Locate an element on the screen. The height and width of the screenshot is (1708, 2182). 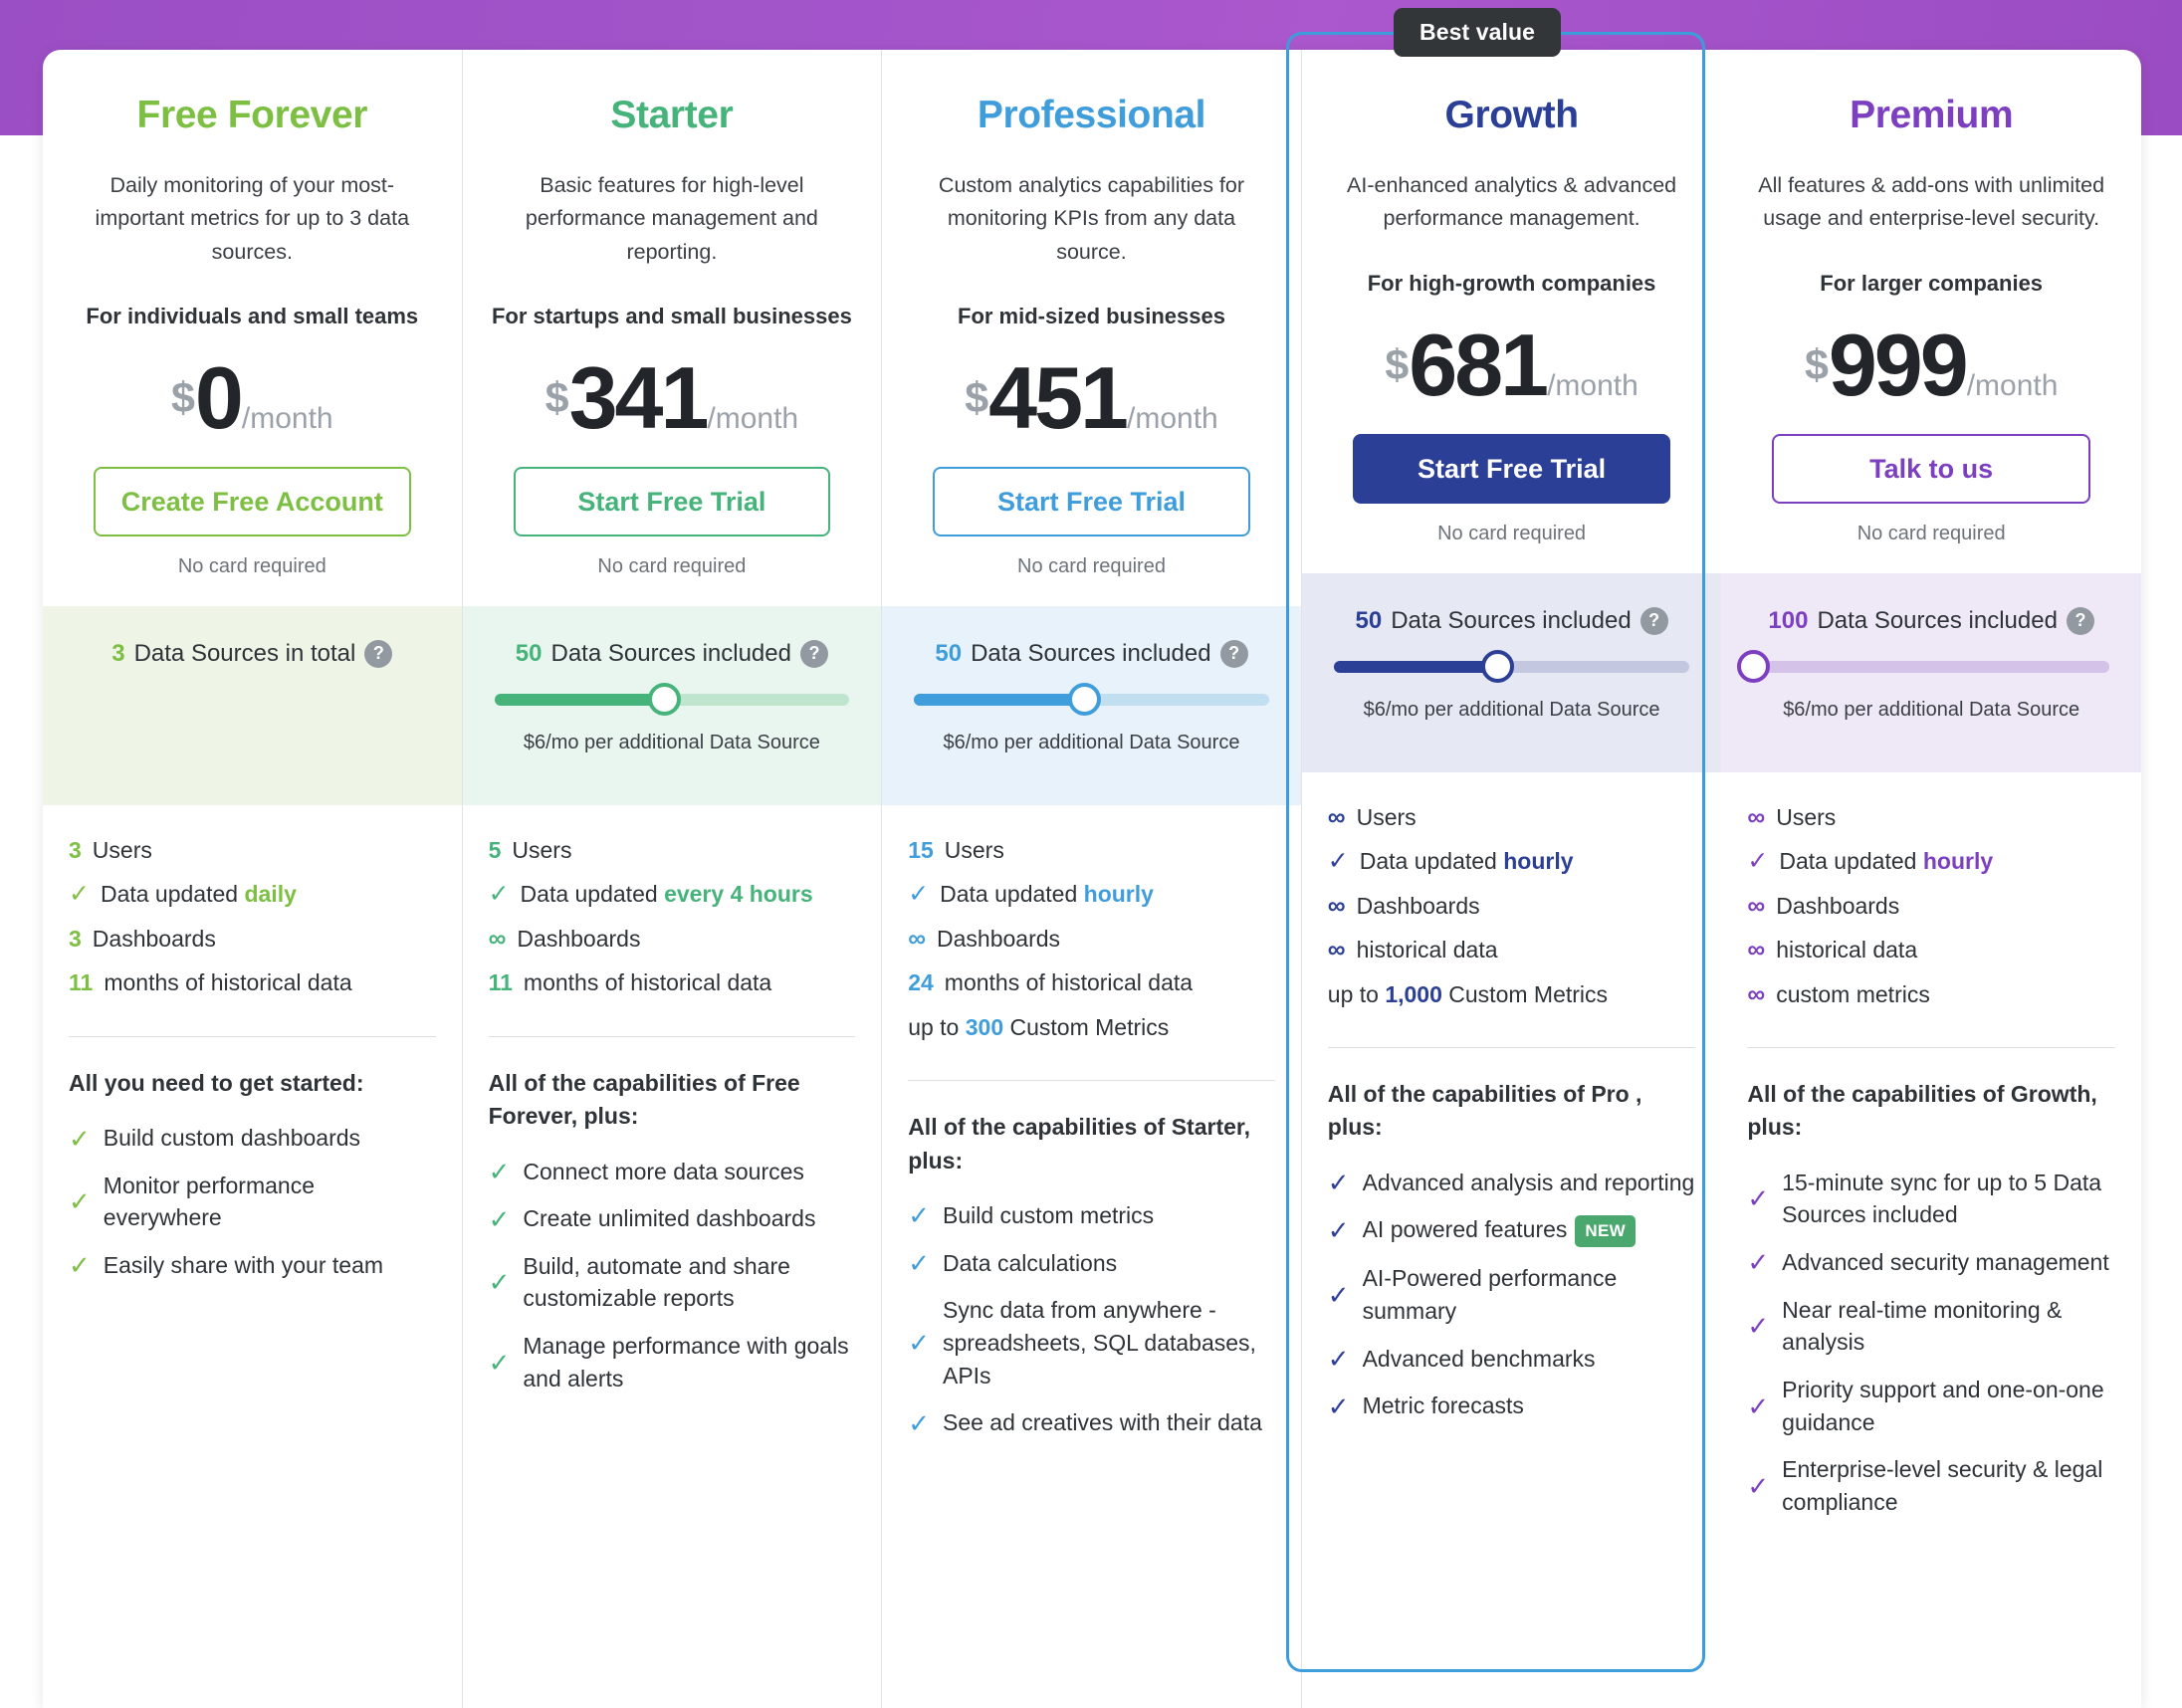
spec-item: up to 1,000 Custom Metrics is located at coordinates (1512, 995).